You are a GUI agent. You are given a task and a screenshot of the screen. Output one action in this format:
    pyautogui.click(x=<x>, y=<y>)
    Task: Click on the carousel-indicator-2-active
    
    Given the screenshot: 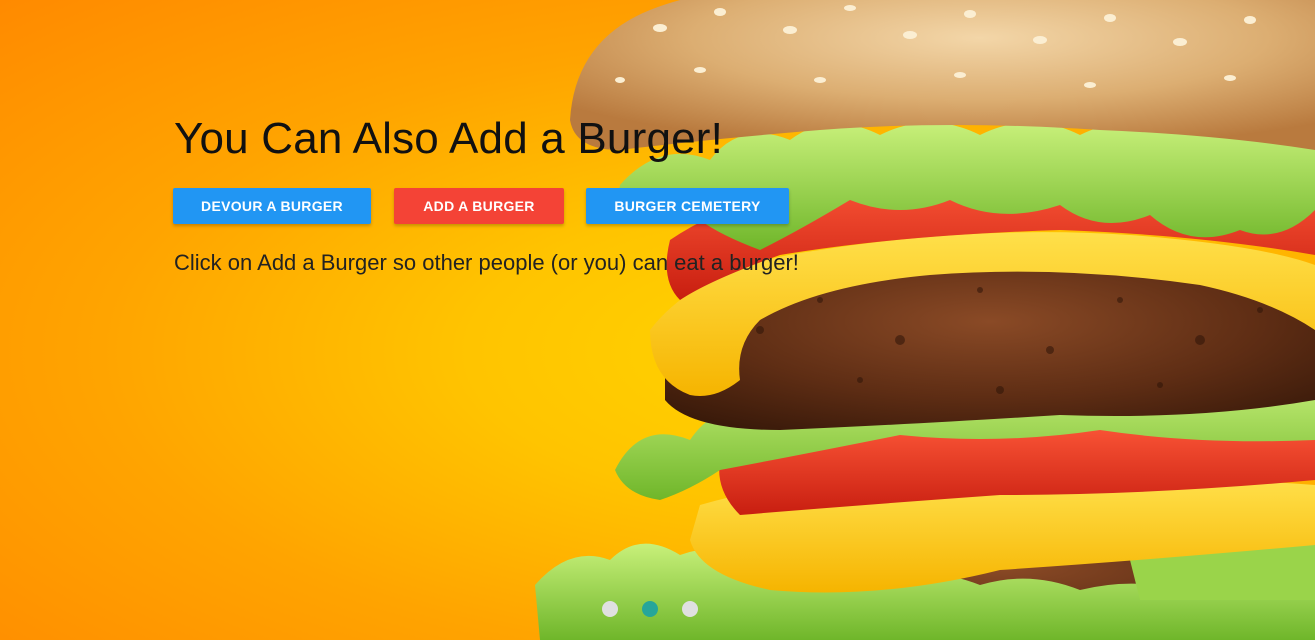 What is the action you would take?
    pyautogui.click(x=650, y=609)
    